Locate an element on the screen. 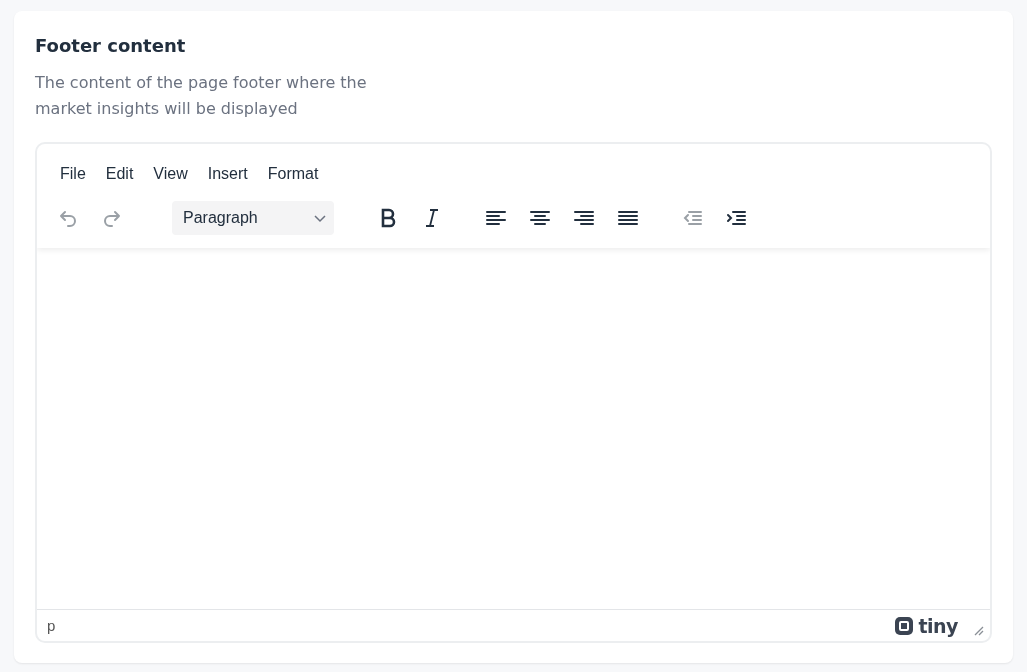  menu-item: Insert is located at coordinates (227, 174).